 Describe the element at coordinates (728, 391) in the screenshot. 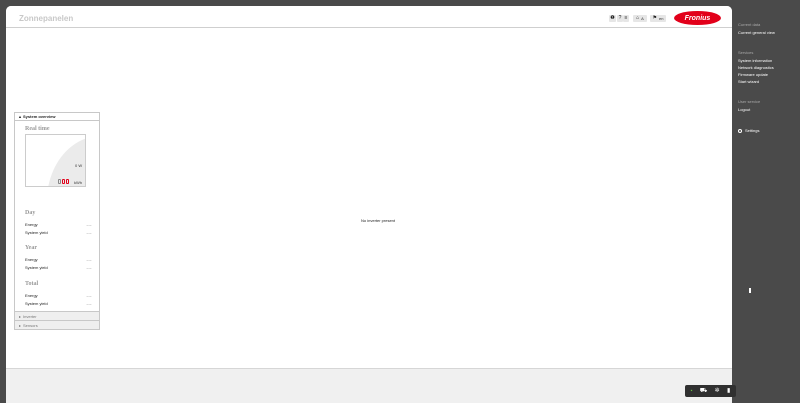

I see `mobile-icon: ▮` at that location.